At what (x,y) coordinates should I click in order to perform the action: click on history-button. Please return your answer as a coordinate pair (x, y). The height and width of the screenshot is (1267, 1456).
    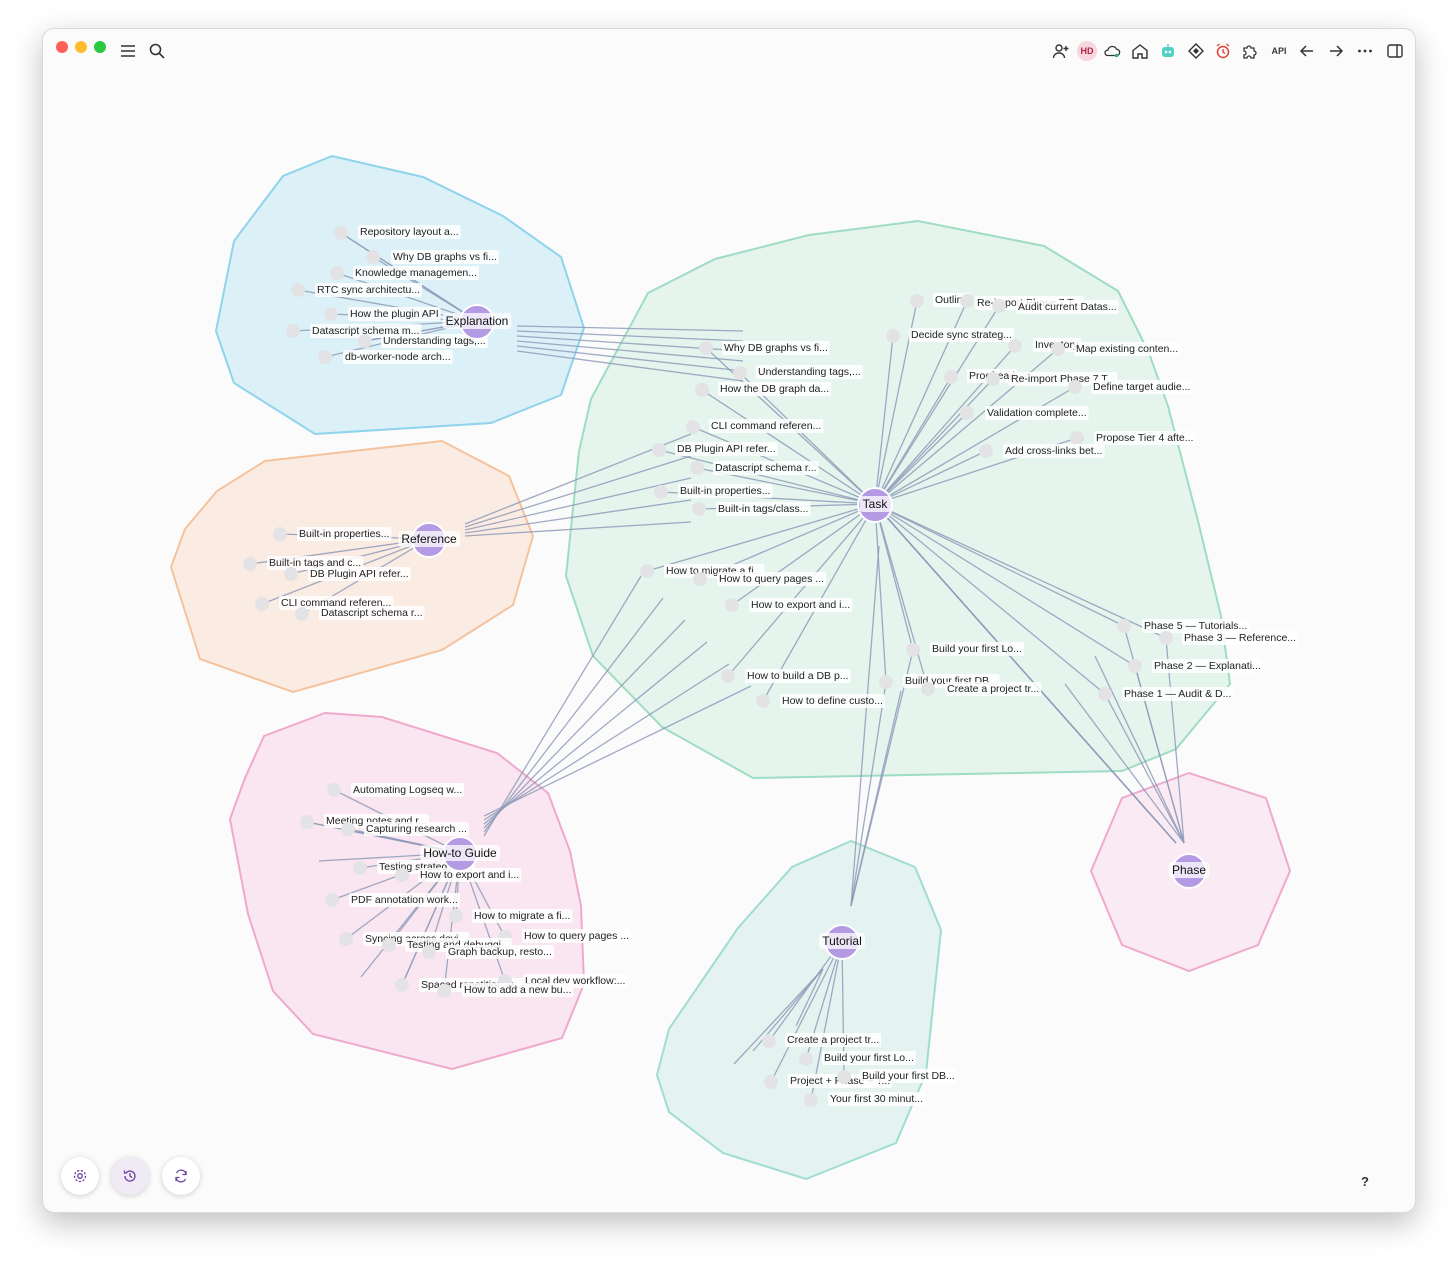
    Looking at the image, I should click on (130, 1176).